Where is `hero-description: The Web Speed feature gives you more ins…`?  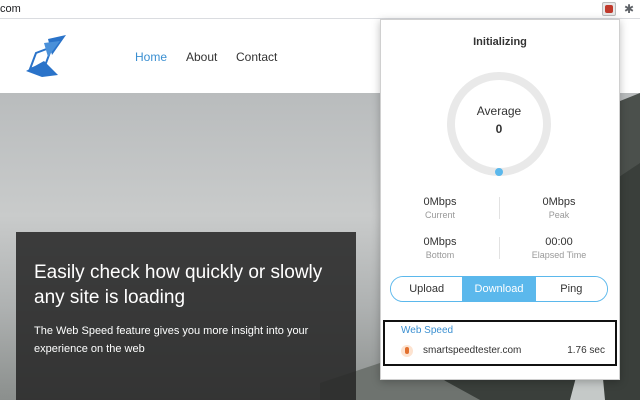
hero-description: The Web Speed feature gives you more ins… is located at coordinates (171, 340).